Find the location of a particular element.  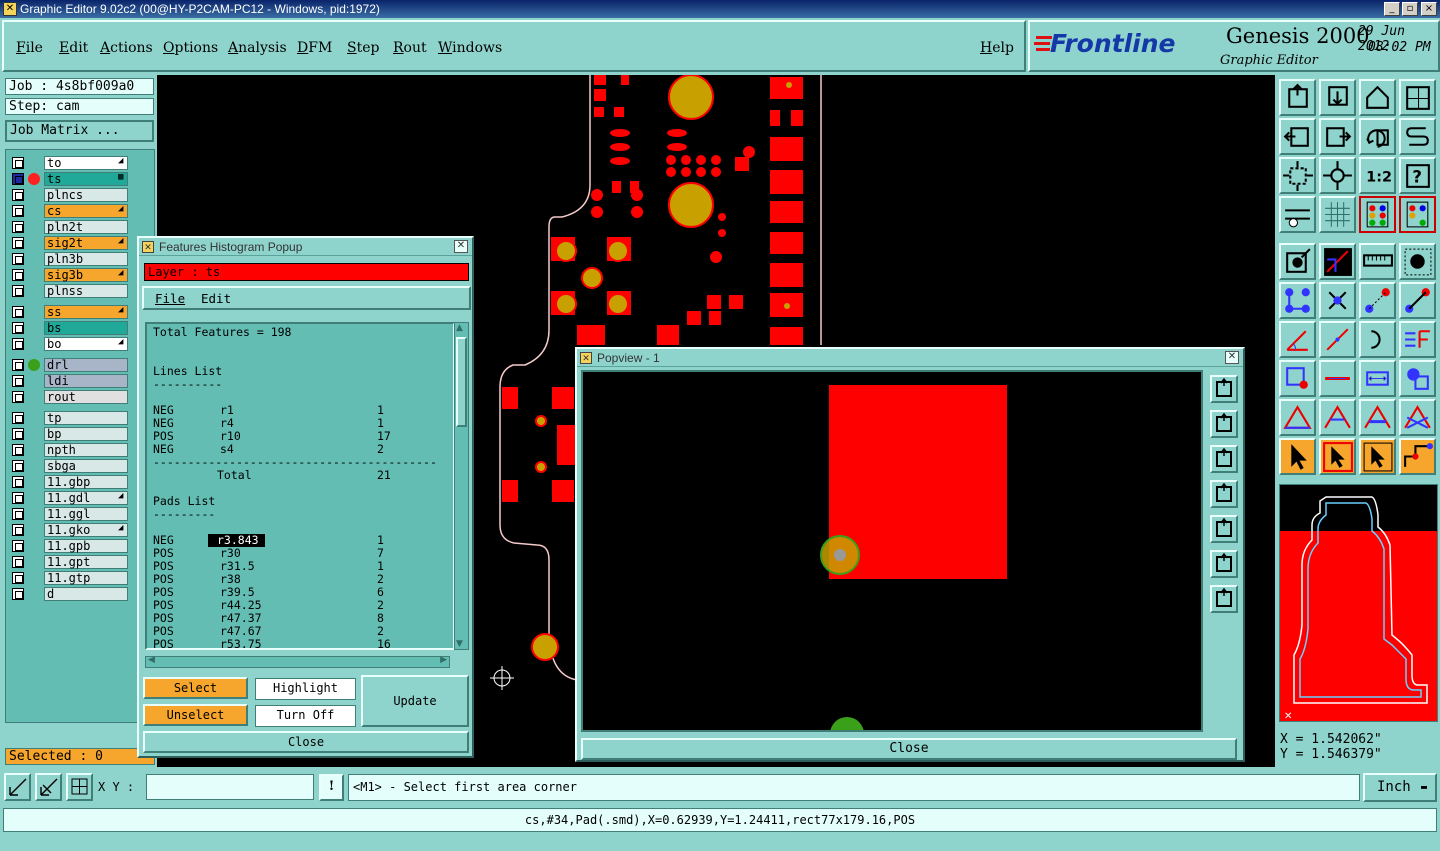

layer-row-plncs: plncs is located at coordinates (69, 195).